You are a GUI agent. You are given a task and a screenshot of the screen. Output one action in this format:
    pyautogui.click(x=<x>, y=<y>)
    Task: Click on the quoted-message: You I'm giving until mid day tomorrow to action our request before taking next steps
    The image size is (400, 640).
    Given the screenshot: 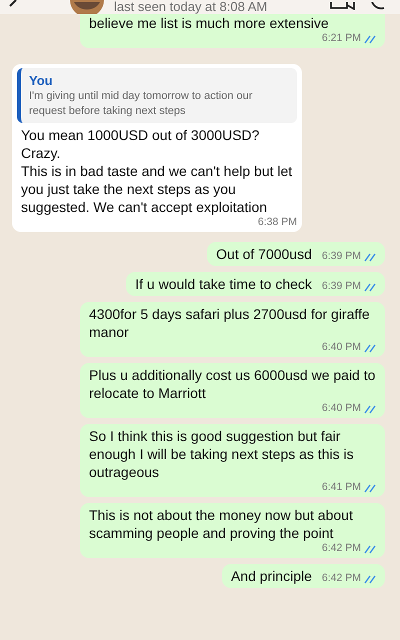 What is the action you would take?
    pyautogui.click(x=157, y=95)
    